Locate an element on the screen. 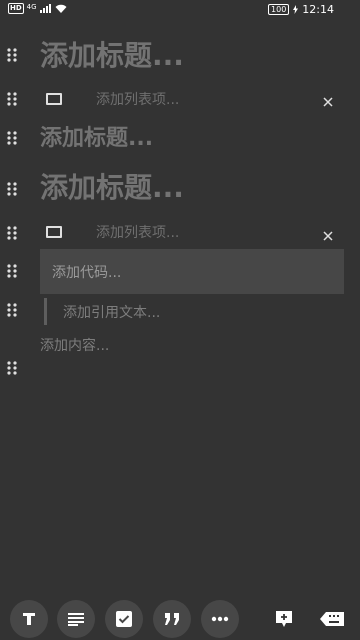 The height and width of the screenshot is (640, 360). more-button is located at coordinates (220, 619).